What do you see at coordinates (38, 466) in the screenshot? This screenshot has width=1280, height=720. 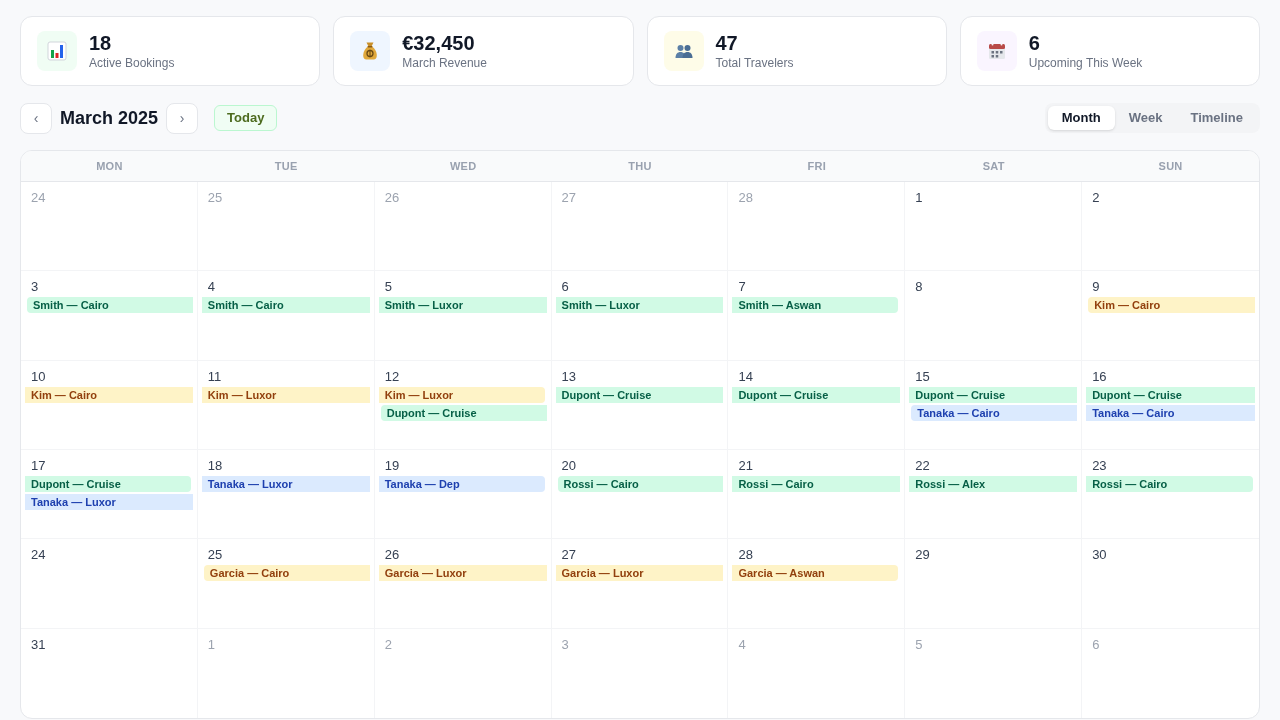 I see `day-number: 17` at bounding box center [38, 466].